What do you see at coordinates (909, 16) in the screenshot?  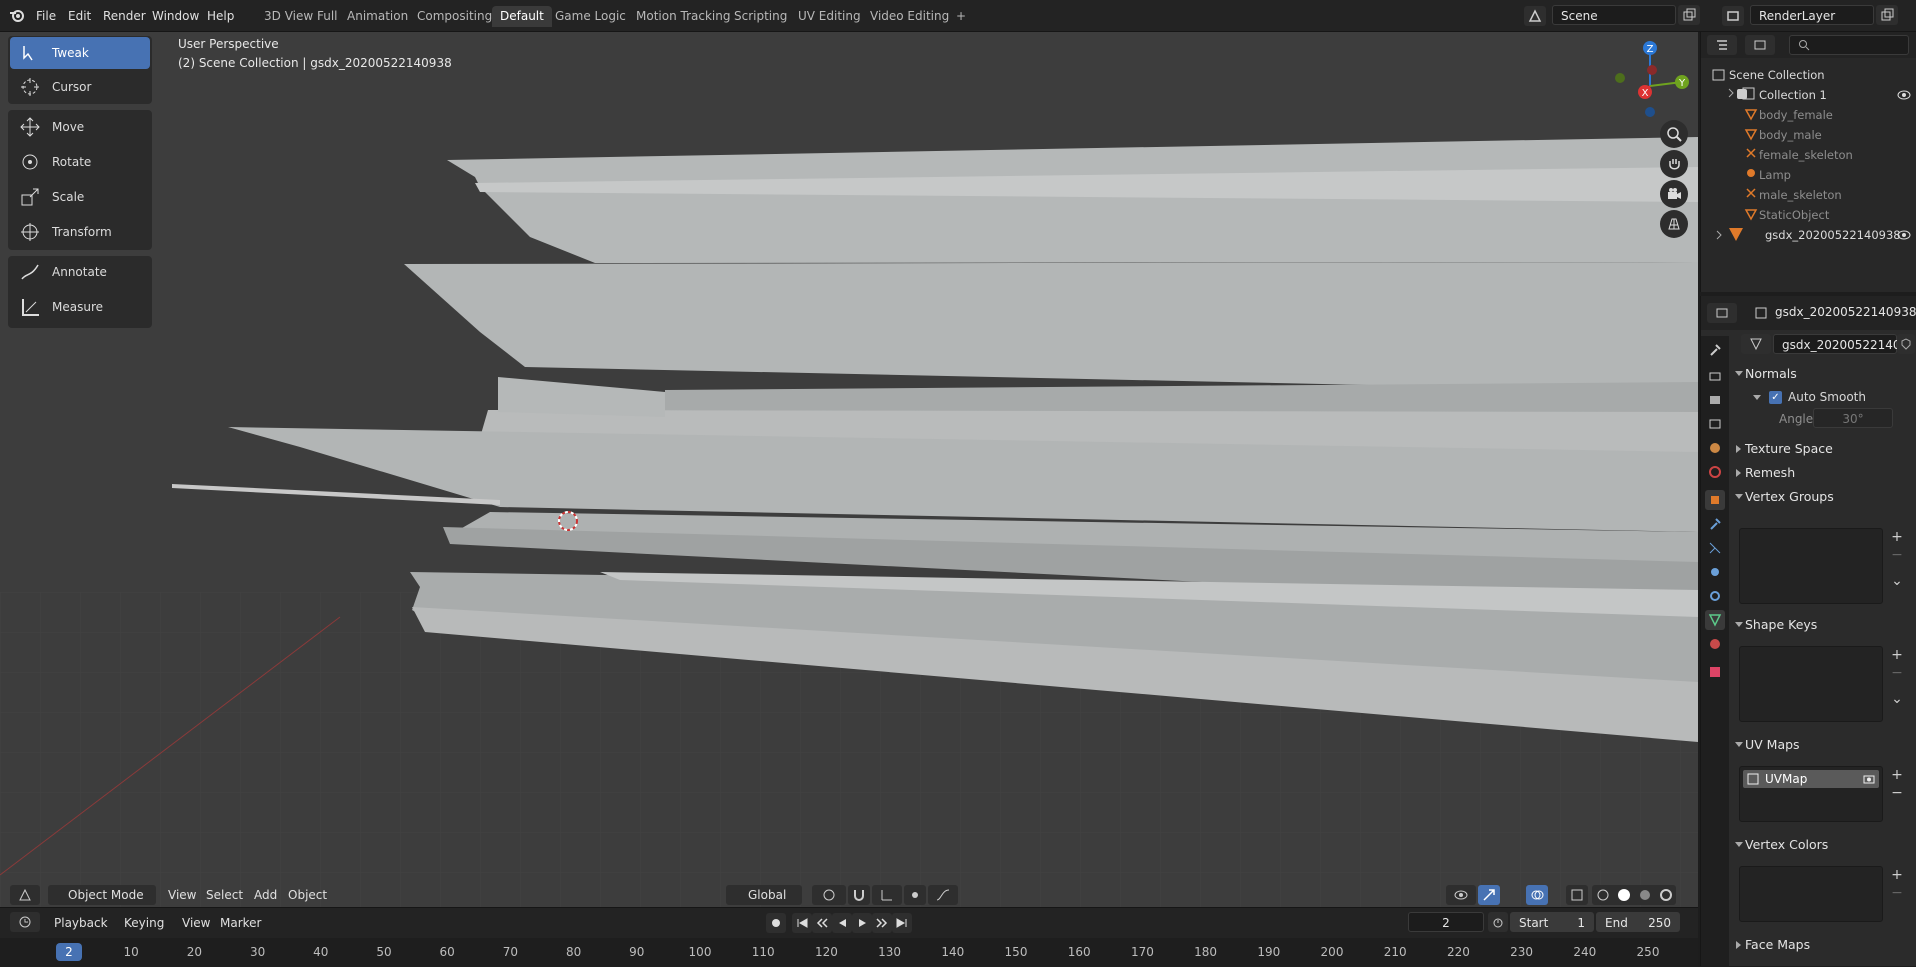 I see `tab-video-editing: Video Editing` at bounding box center [909, 16].